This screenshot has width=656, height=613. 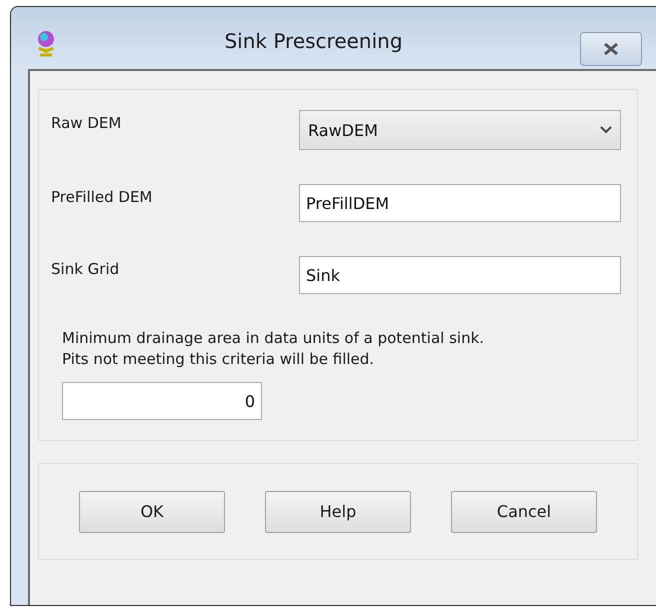 What do you see at coordinates (152, 511) in the screenshot?
I see `dialog-button: OK` at bounding box center [152, 511].